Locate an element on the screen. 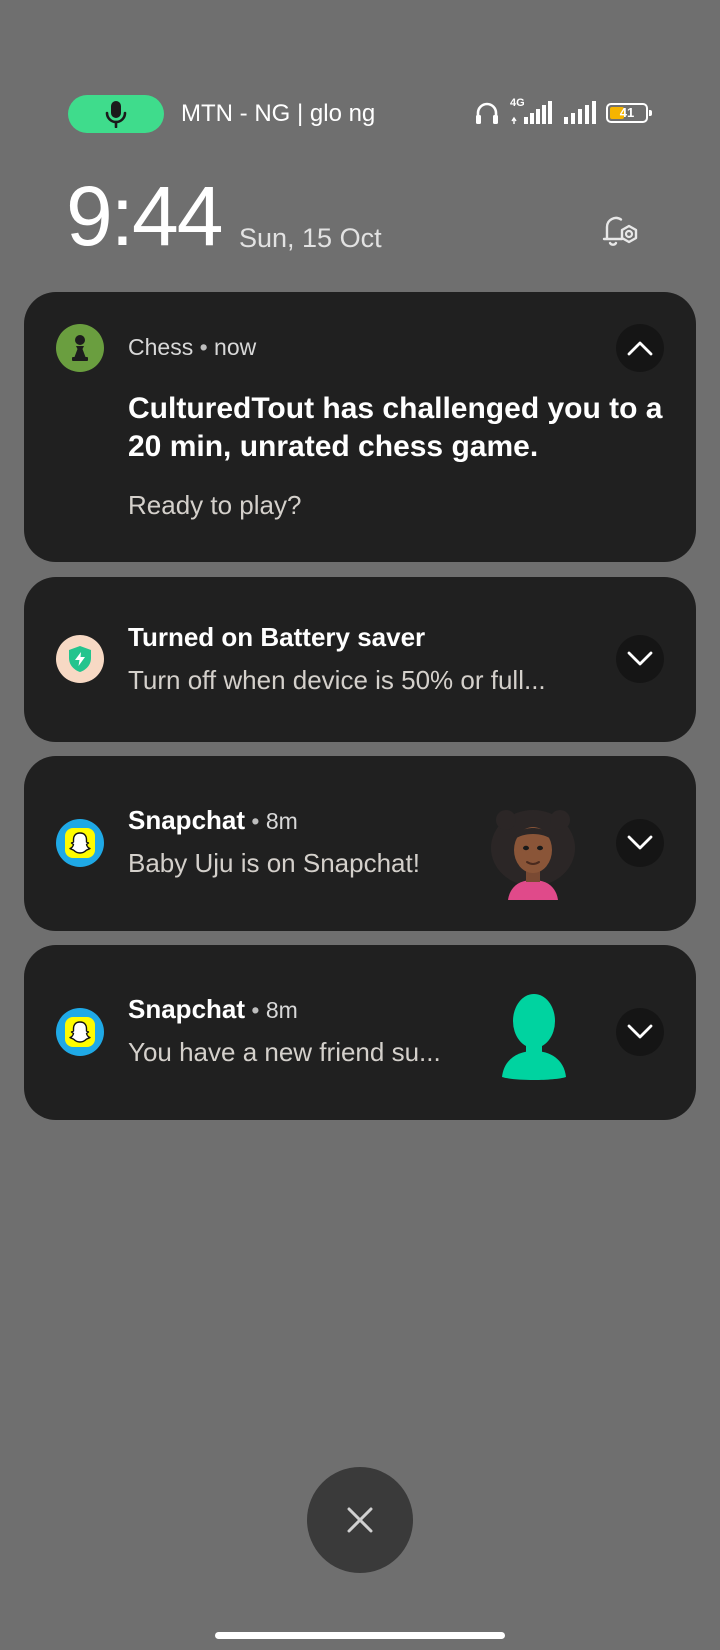 The height and width of the screenshot is (1650, 720). battery-icon: 41 is located at coordinates (629, 113).